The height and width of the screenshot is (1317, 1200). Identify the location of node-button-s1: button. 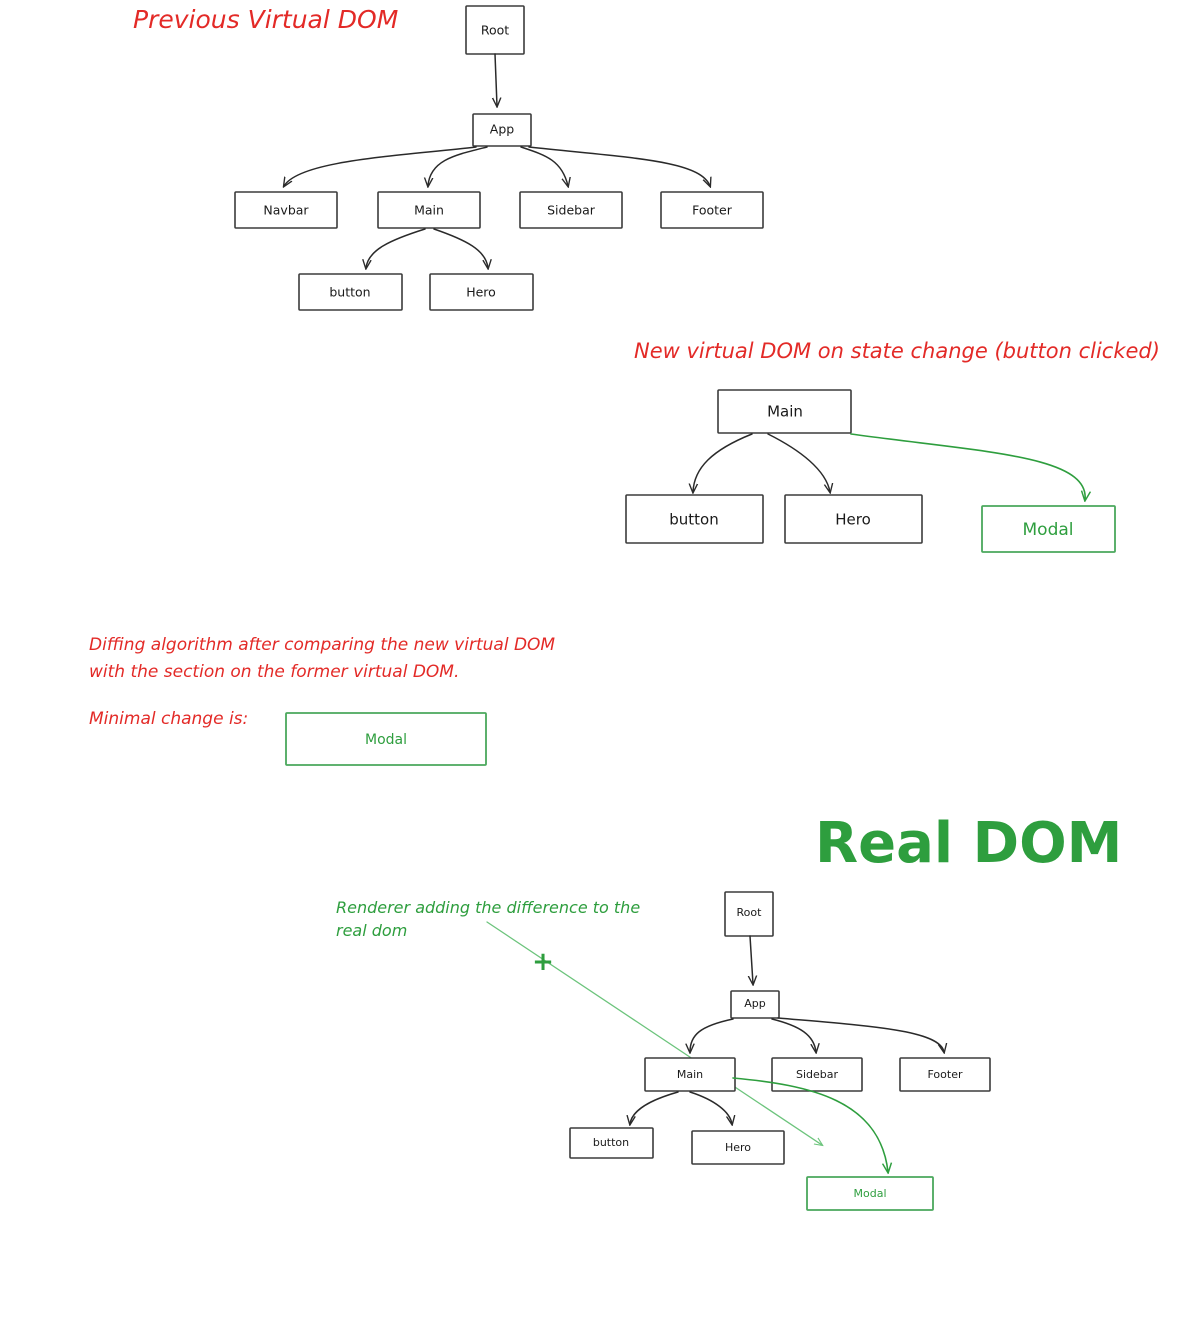
(350, 292).